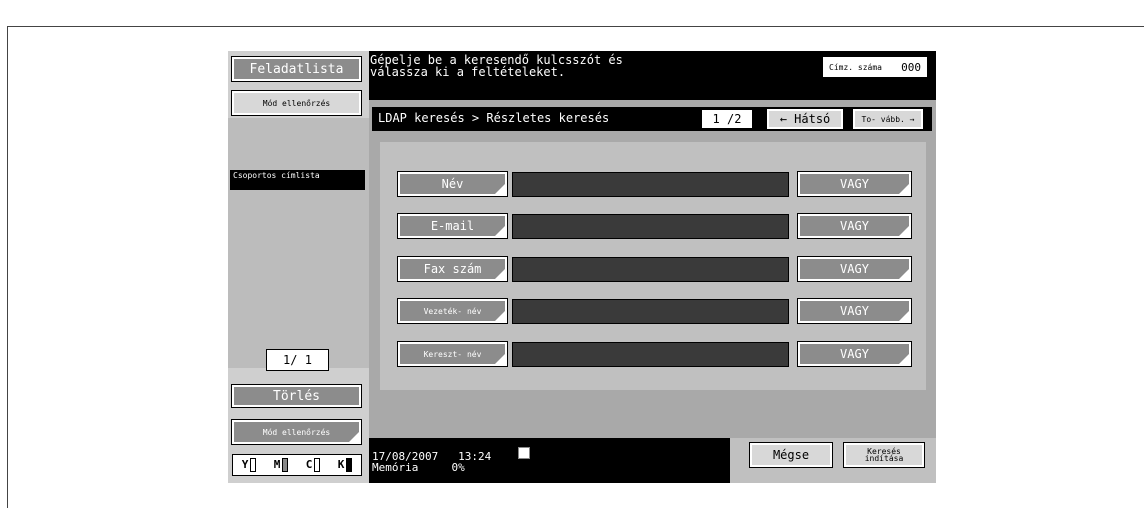 This screenshot has height=508, width=1144. What do you see at coordinates (884, 455) in the screenshot?
I see `start-search-button: Keresés indítása` at bounding box center [884, 455].